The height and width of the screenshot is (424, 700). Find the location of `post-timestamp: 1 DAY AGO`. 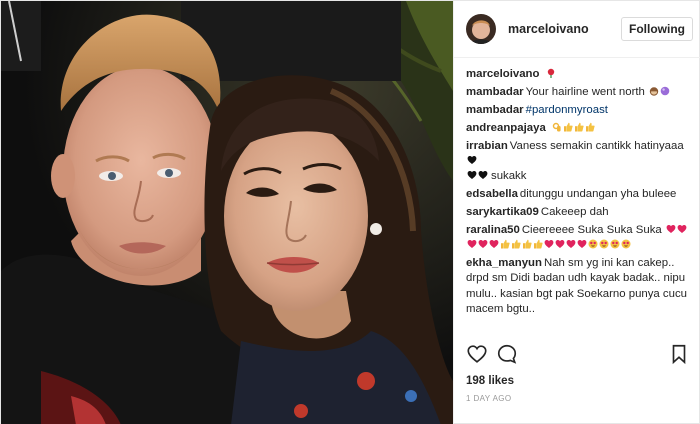

post-timestamp: 1 DAY AGO is located at coordinates (489, 398).